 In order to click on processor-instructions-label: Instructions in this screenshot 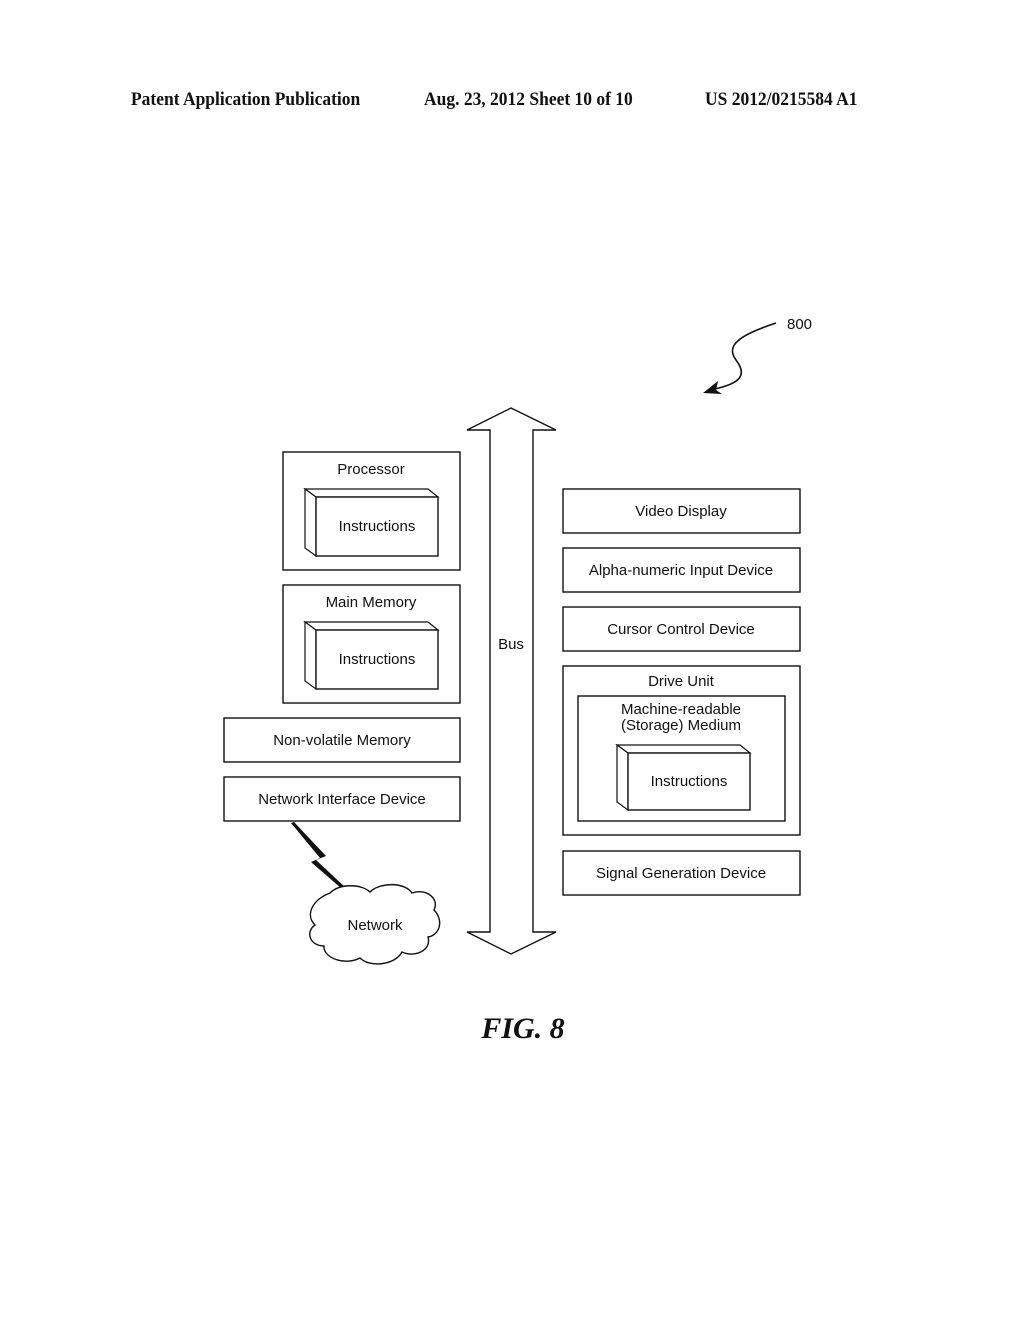, I will do `click(377, 526)`.